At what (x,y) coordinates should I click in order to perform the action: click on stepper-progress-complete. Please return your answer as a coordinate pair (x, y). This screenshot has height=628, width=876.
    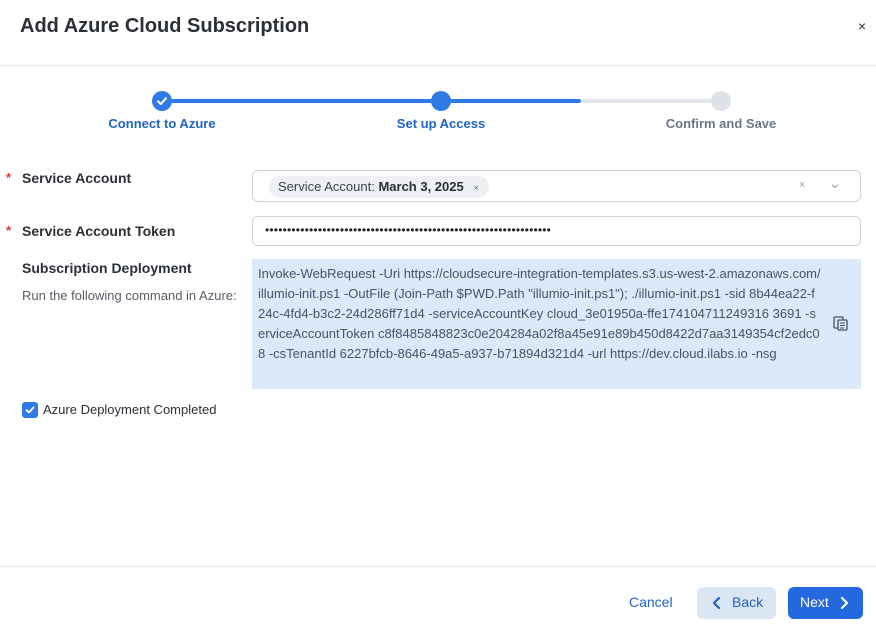
    Looking at the image, I should click on (371, 101).